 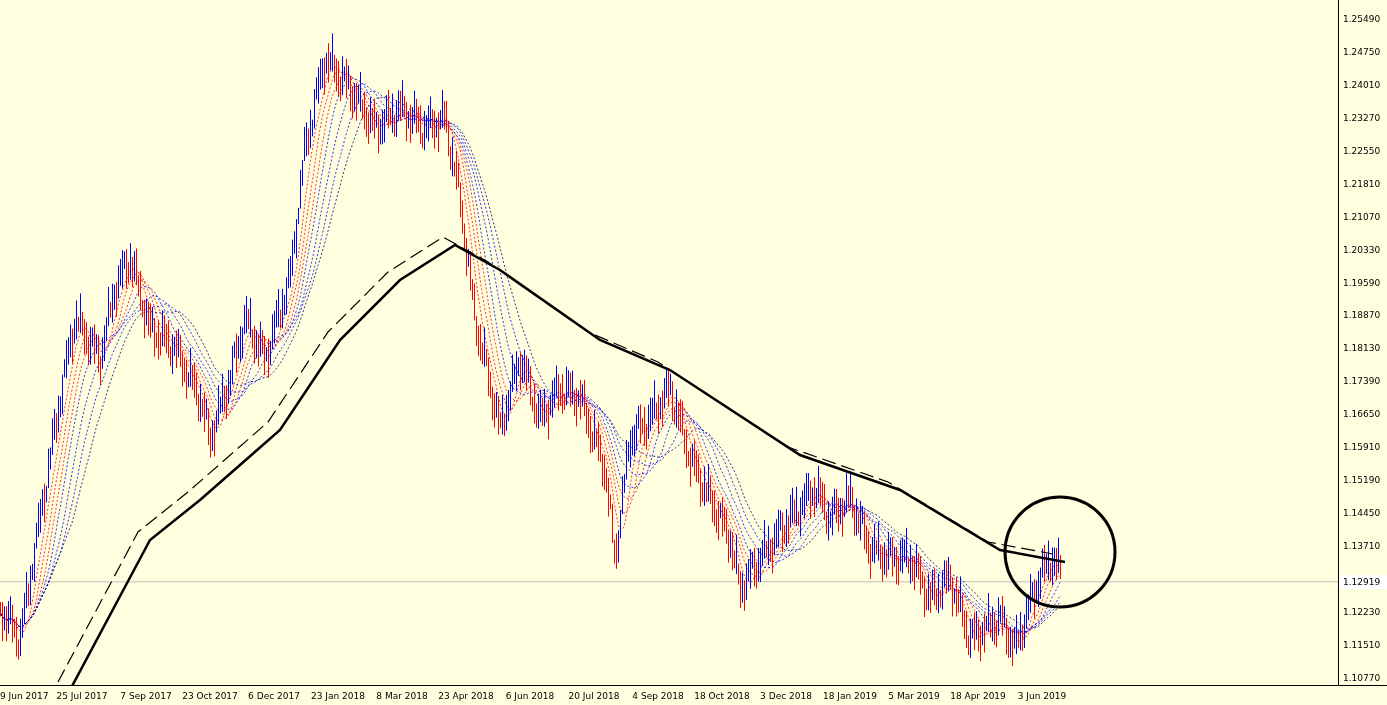 What do you see at coordinates (1362, 217) in the screenshot?
I see `price-label: 1.21070` at bounding box center [1362, 217].